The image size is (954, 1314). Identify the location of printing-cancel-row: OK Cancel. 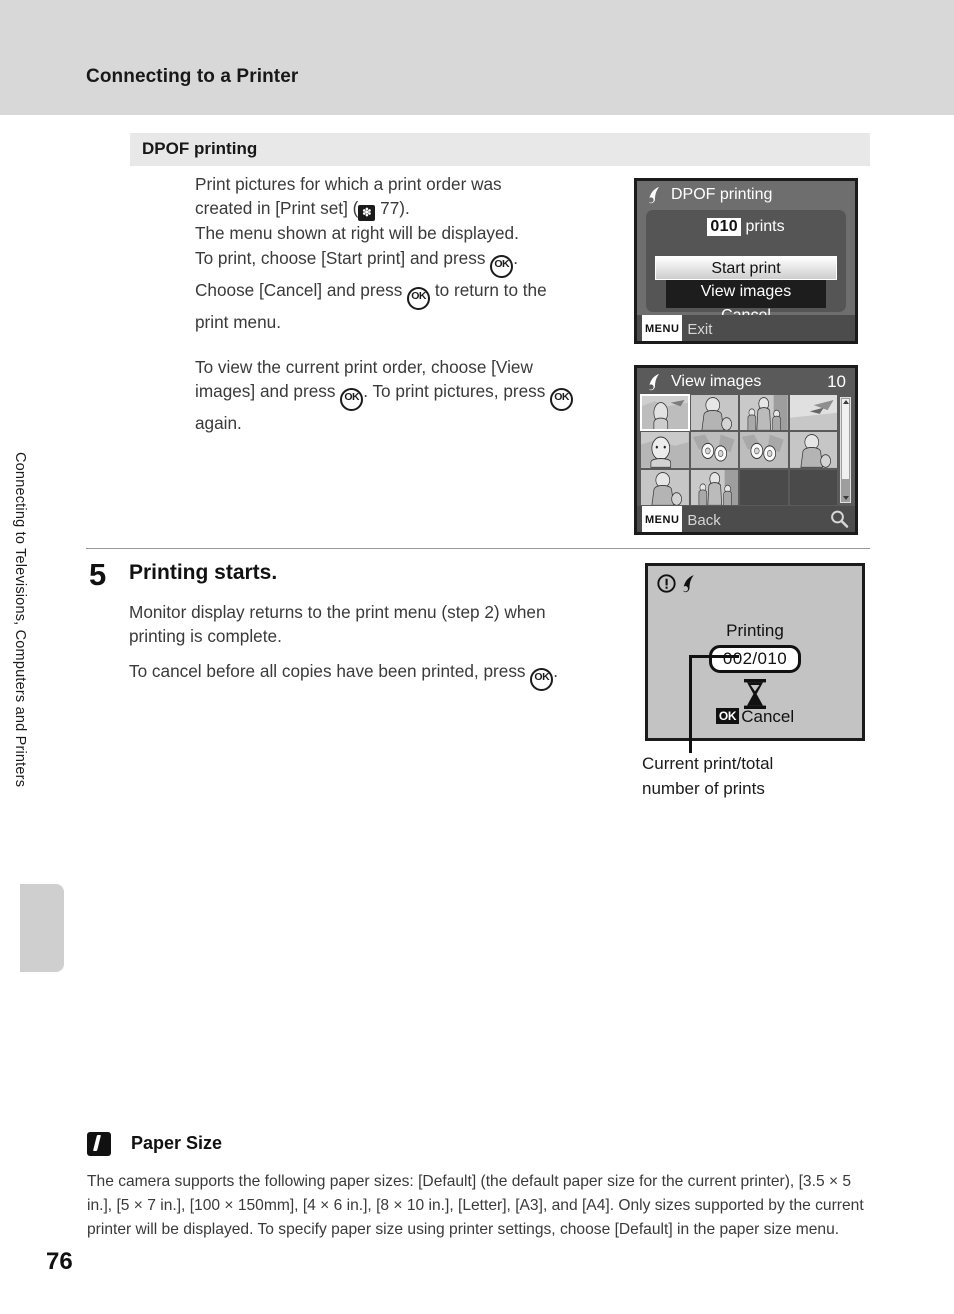
(755, 717).